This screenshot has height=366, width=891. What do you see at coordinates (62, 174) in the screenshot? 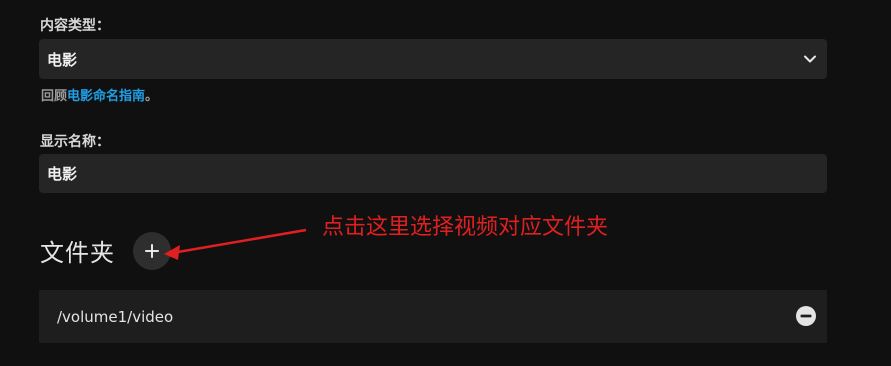
I see `display-name-value: 电影` at bounding box center [62, 174].